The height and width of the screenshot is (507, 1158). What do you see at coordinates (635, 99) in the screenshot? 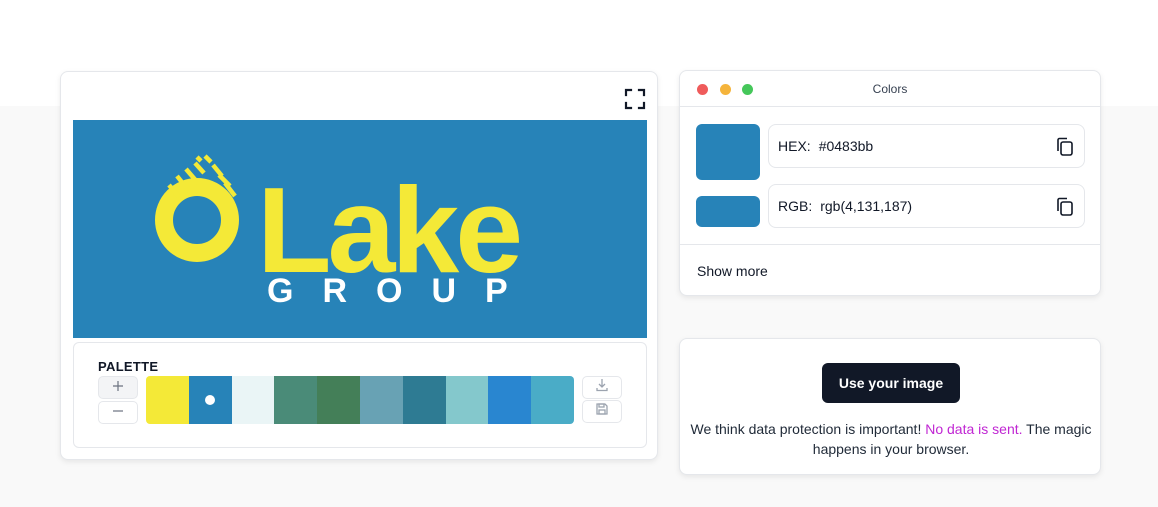
I see `fullscreen-icon` at bounding box center [635, 99].